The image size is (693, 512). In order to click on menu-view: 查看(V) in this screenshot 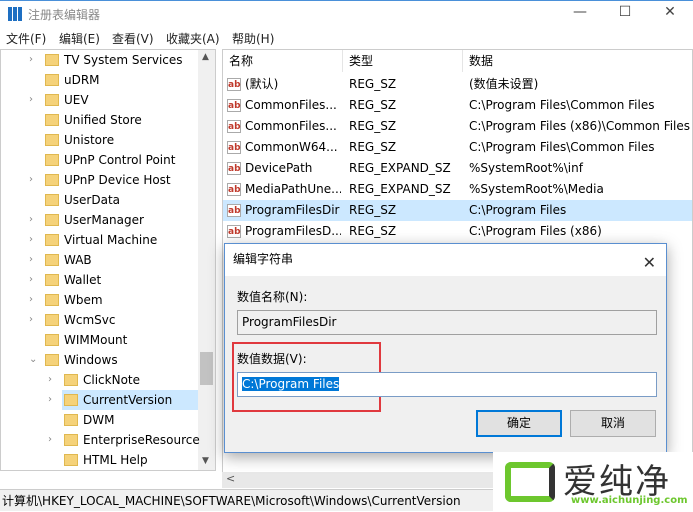, I will do `click(133, 38)`.